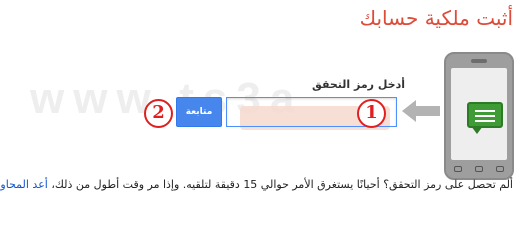  Describe the element at coordinates (371, 113) in the screenshot. I see `step-1-badge: 1` at that location.